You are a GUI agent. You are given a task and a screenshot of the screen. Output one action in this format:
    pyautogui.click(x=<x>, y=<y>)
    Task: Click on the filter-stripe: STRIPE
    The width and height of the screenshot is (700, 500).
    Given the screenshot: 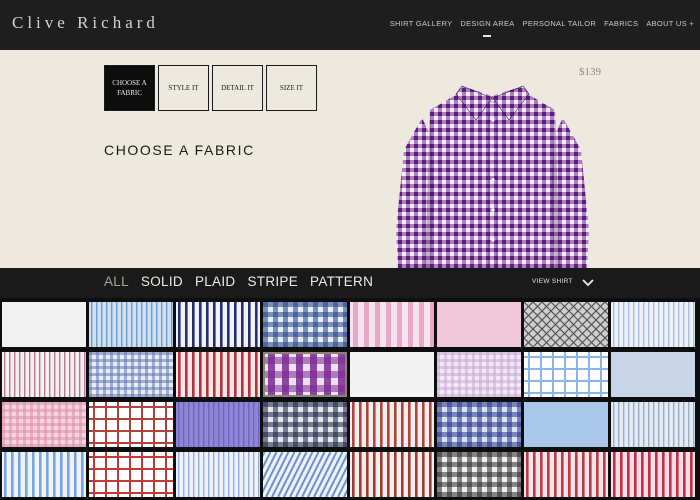 What is the action you would take?
    pyautogui.click(x=272, y=281)
    